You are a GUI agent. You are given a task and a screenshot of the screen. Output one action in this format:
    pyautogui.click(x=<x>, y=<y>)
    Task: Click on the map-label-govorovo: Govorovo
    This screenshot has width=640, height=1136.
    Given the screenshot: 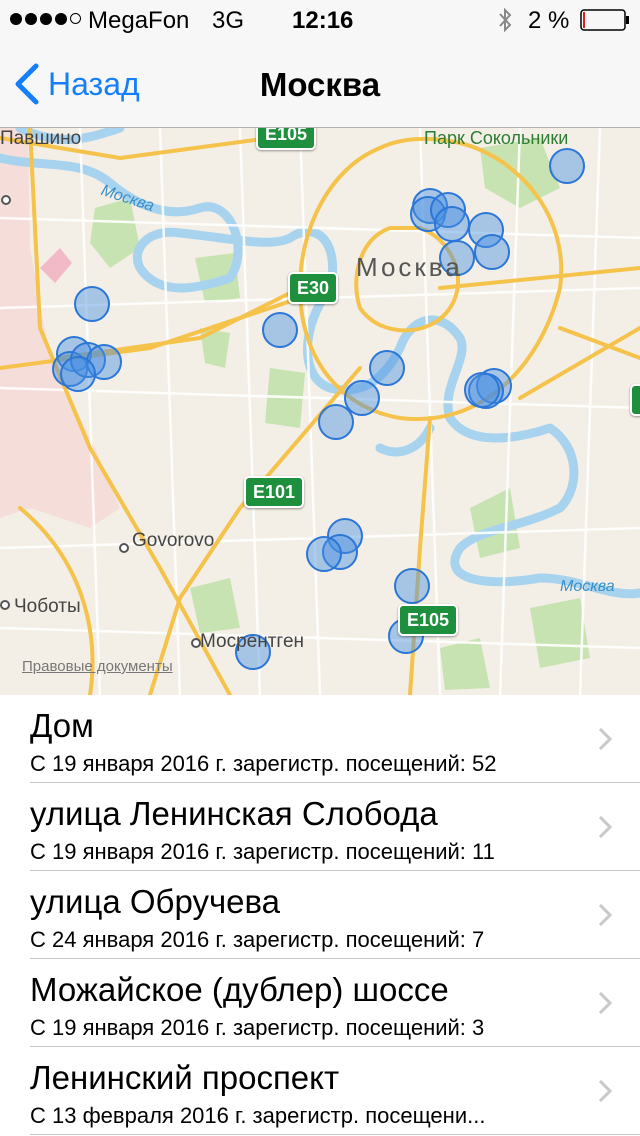 What is the action you would take?
    pyautogui.click(x=173, y=540)
    